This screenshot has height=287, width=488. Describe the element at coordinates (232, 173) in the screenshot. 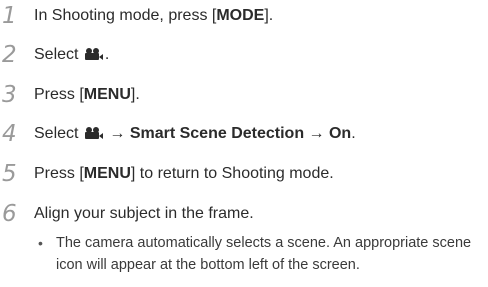

I see `step-text-part: ] to return to Shooting mode.` at that location.